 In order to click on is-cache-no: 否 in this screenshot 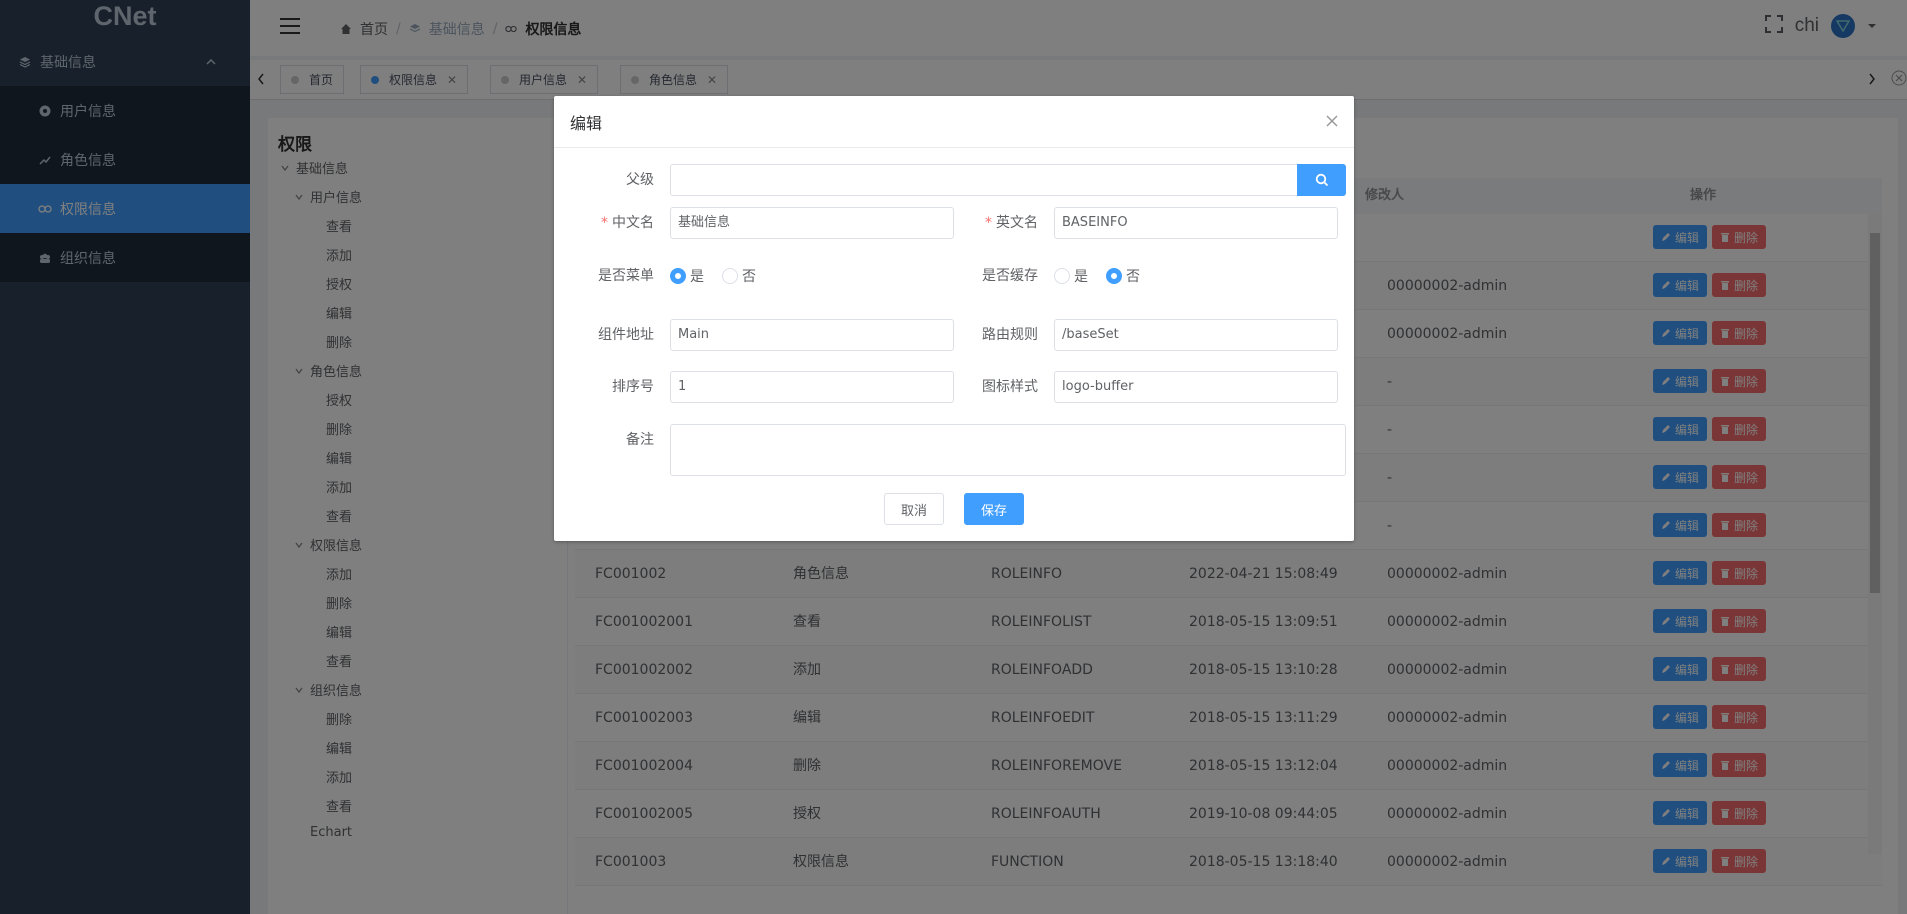, I will do `click(1123, 276)`.